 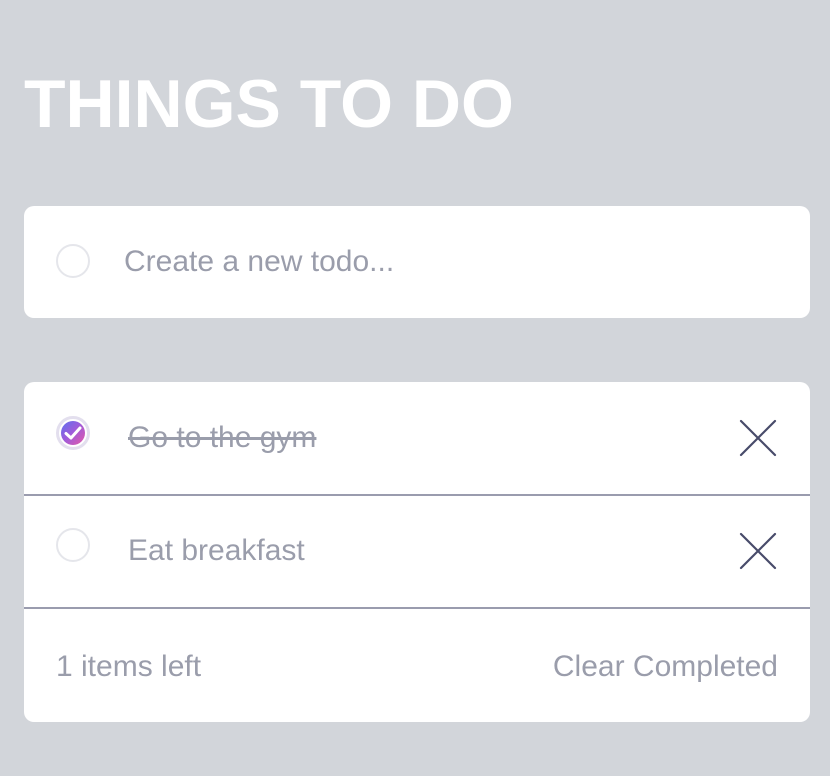 What do you see at coordinates (444, 262) in the screenshot?
I see `new-todo-input` at bounding box center [444, 262].